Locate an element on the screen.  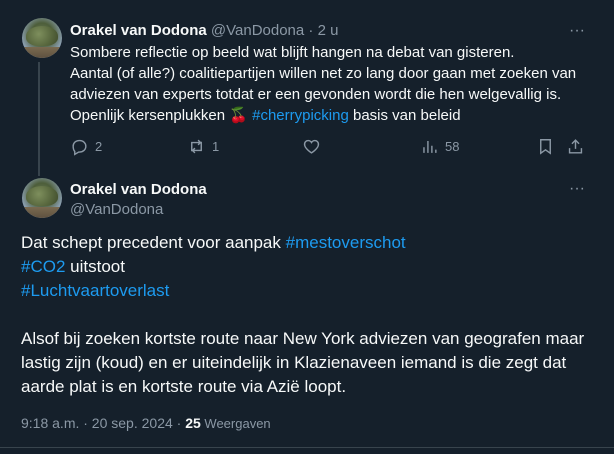
heart-icon is located at coordinates (311, 146).